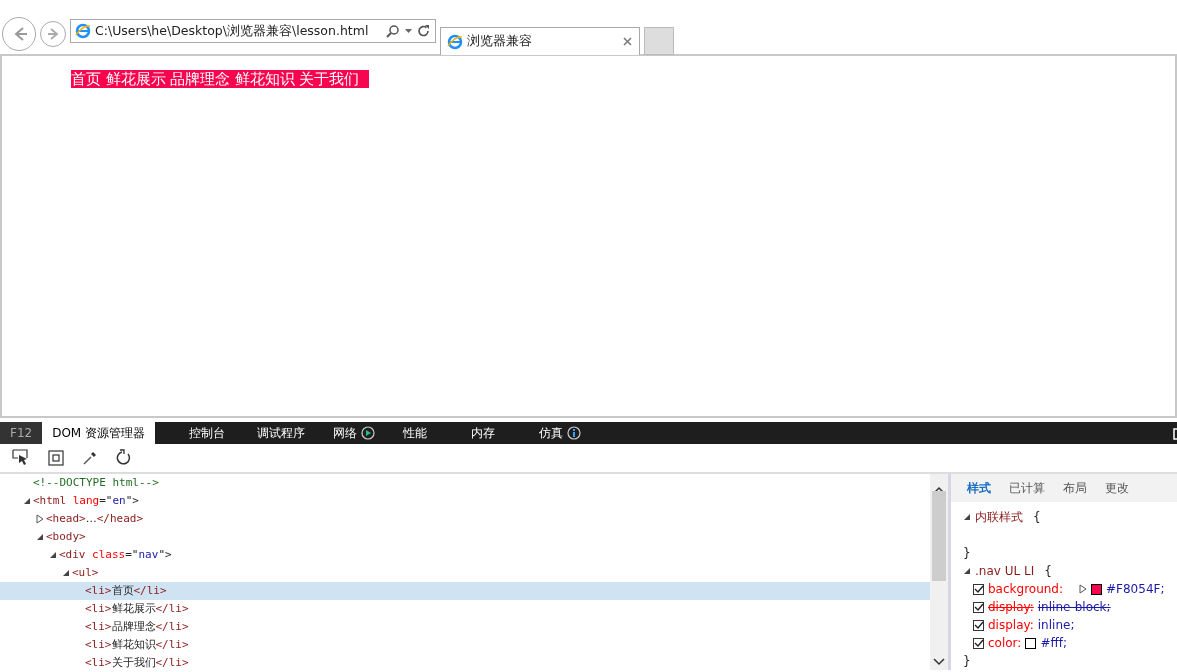 This screenshot has height=672, width=1177. I want to click on dom-tree-row: <li>首页</li>, so click(465, 591).